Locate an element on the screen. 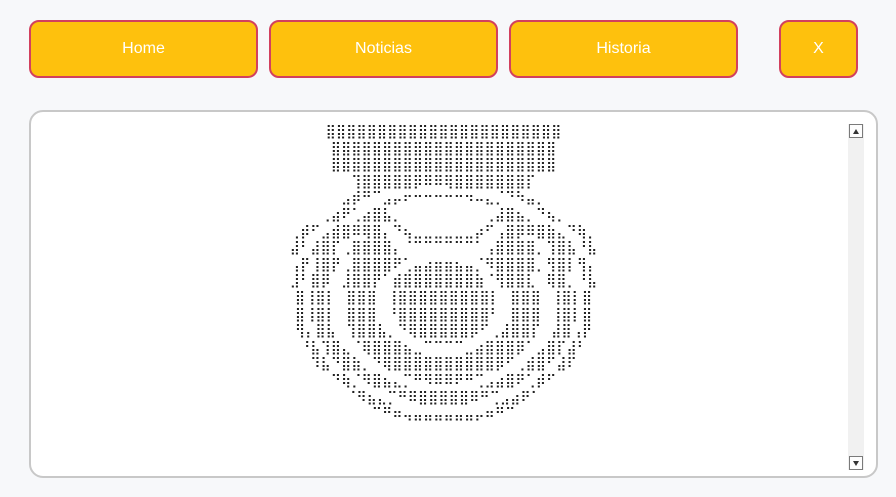 This screenshot has height=497, width=896. close-button: X is located at coordinates (818, 49).